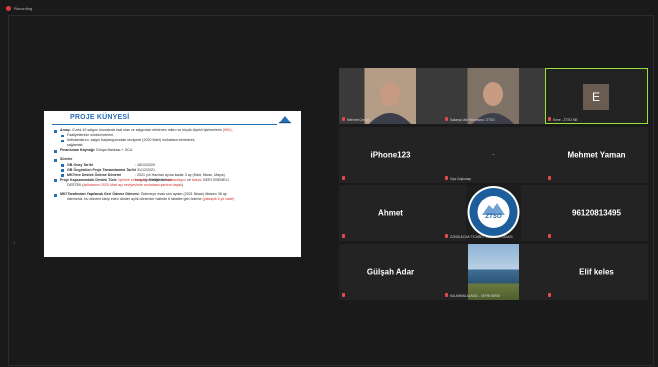 Image resolution: width=658 pixels, height=367 pixels. I want to click on participant-tile: Ahmet, so click(390, 213).